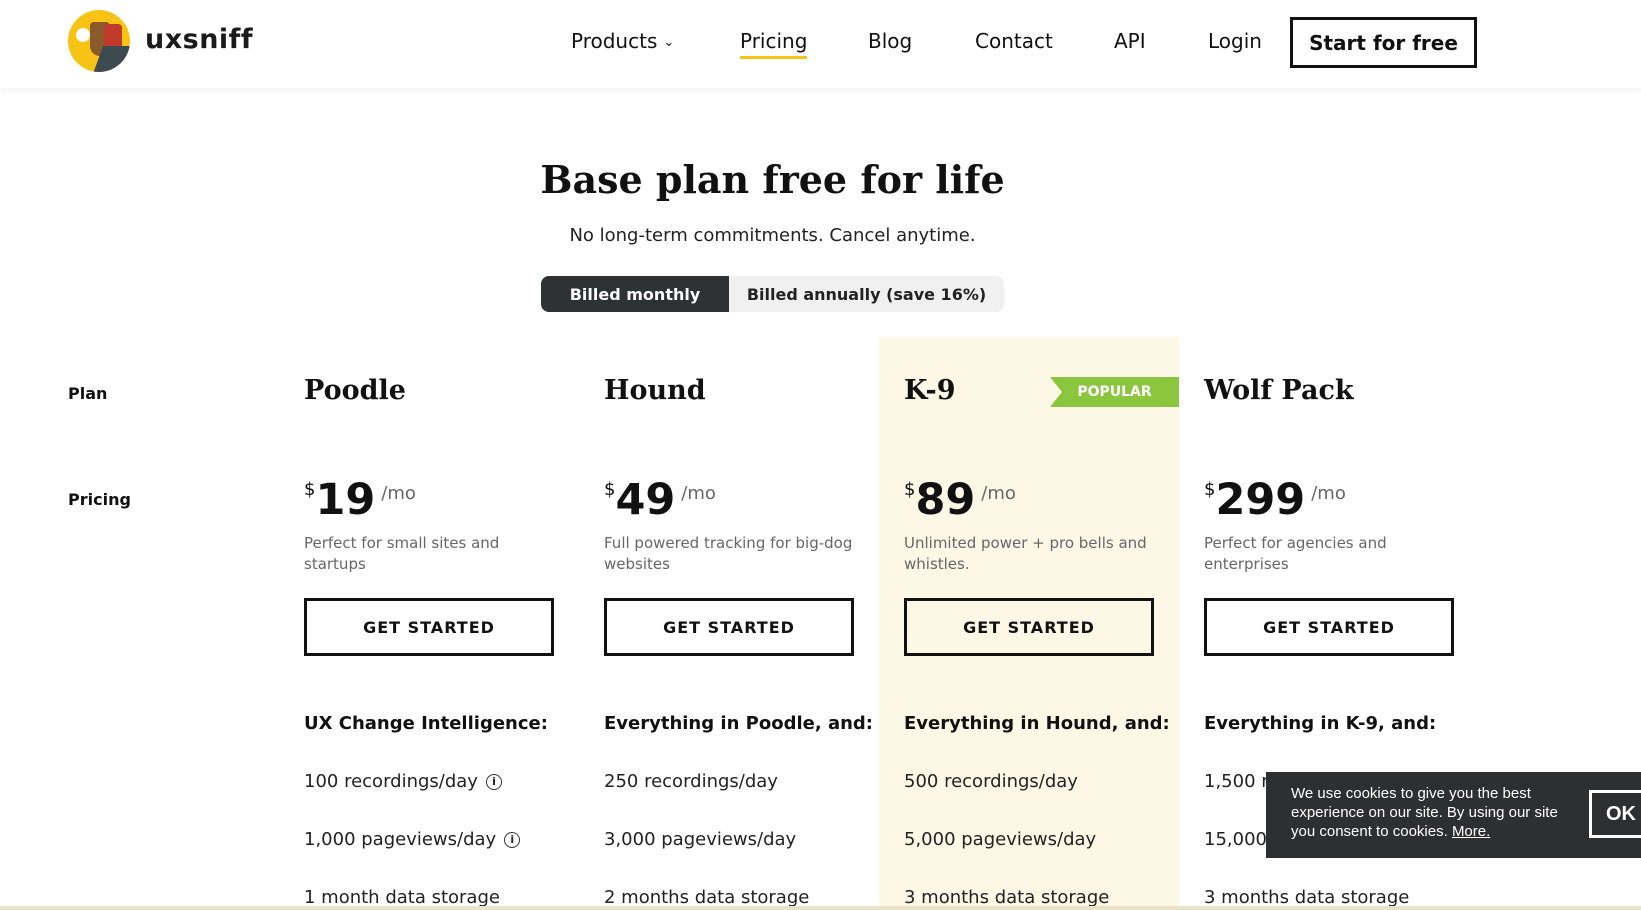 The height and width of the screenshot is (910, 1641). I want to click on get-started-button-wolf-pack: GET STARTED, so click(1329, 627).